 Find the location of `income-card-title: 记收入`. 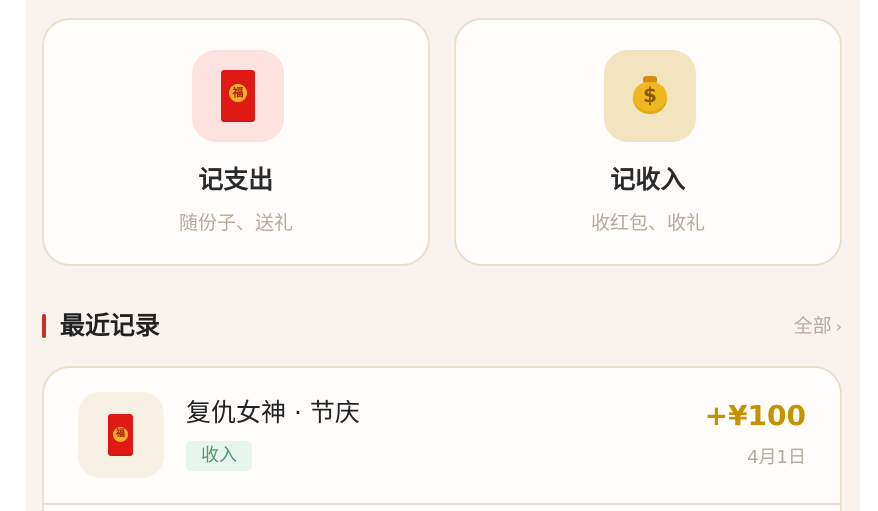

income-card-title: 记收入 is located at coordinates (648, 179).